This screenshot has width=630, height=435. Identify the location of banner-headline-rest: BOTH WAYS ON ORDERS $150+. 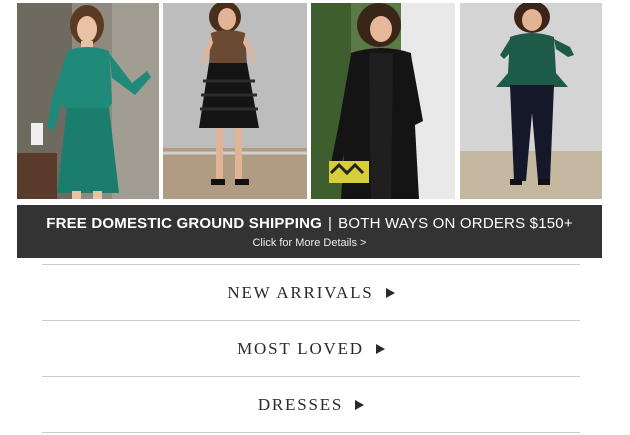
(455, 223).